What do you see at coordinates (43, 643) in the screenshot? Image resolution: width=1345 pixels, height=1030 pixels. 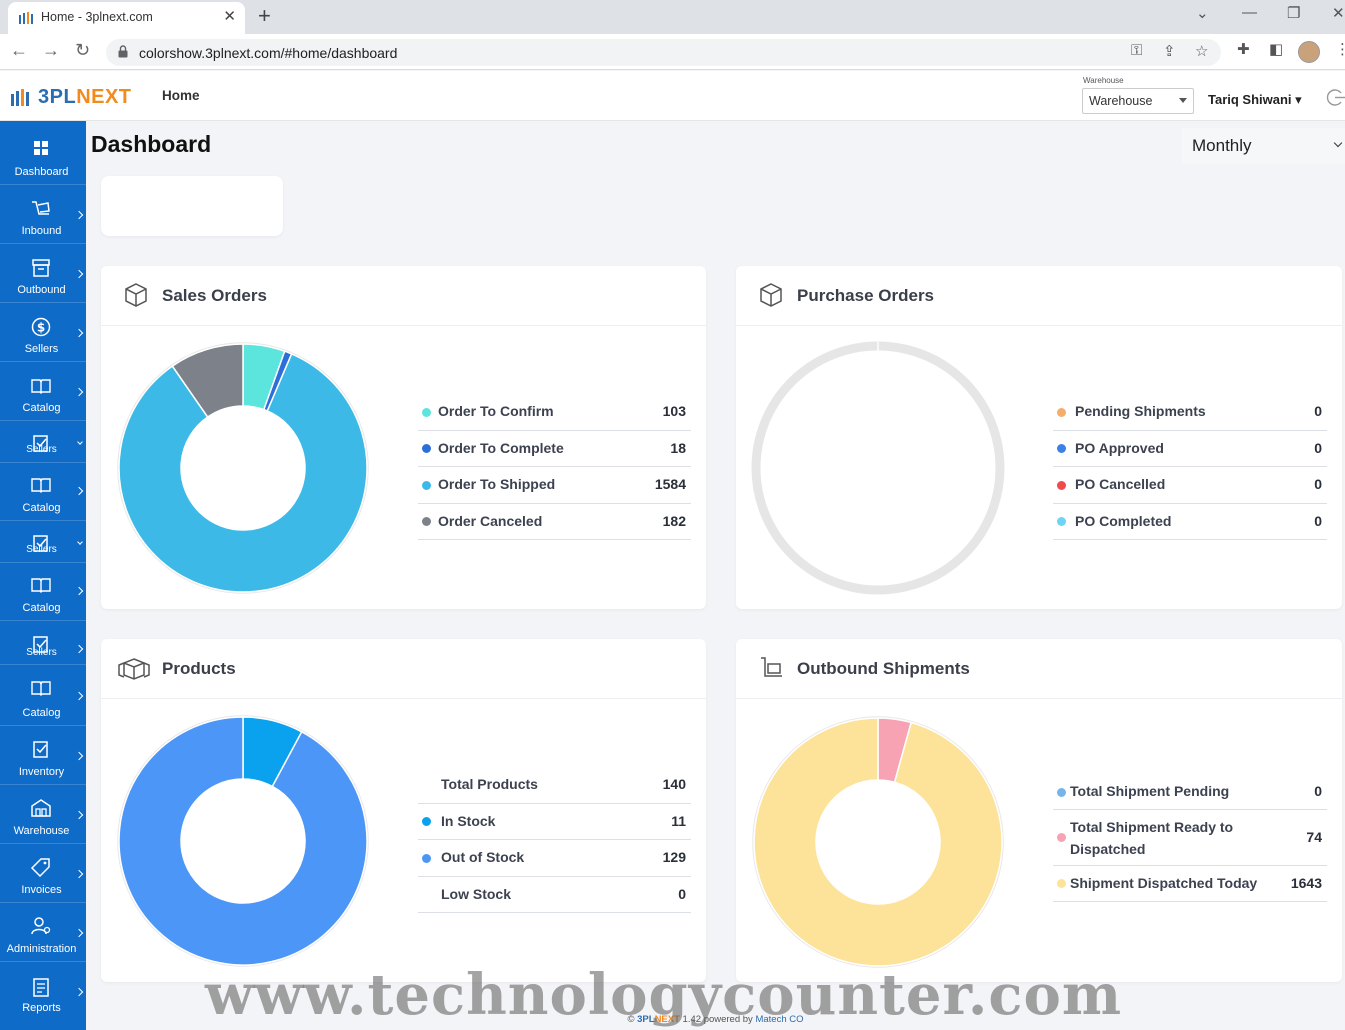 I see `sidebar-item-sellers-4: Sellers` at bounding box center [43, 643].